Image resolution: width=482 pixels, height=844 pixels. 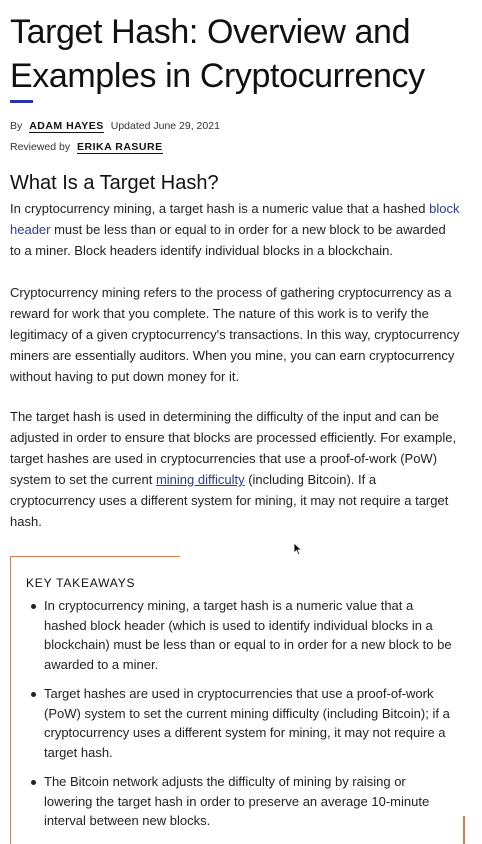 What do you see at coordinates (81, 583) in the screenshot?
I see `key-takeaways-heading: KEY TAKEAWAYS` at bounding box center [81, 583].